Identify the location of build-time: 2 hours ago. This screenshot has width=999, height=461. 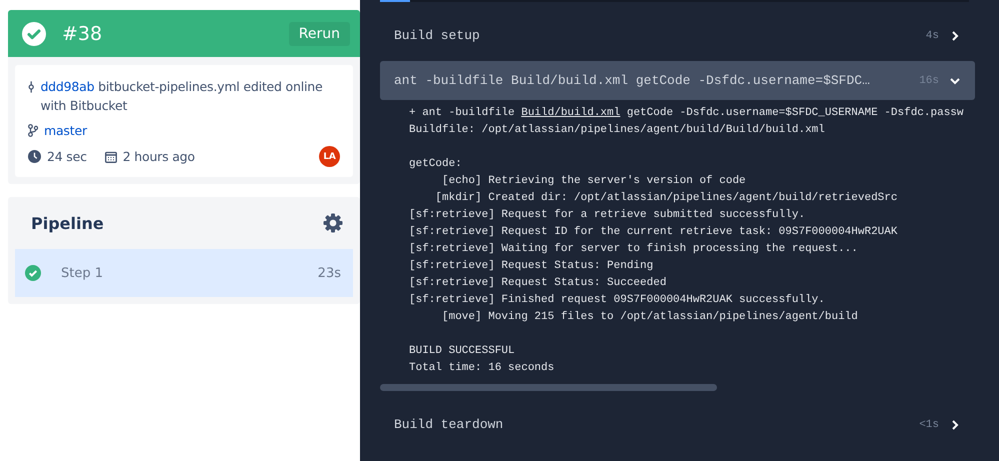
(158, 156).